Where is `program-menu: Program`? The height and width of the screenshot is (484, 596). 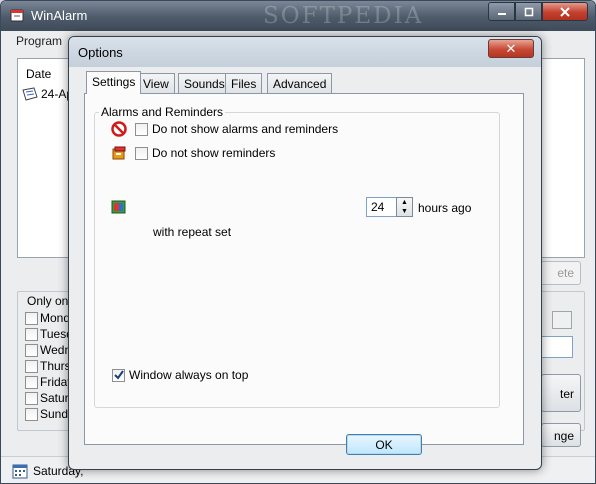
program-menu: Program is located at coordinates (39, 41).